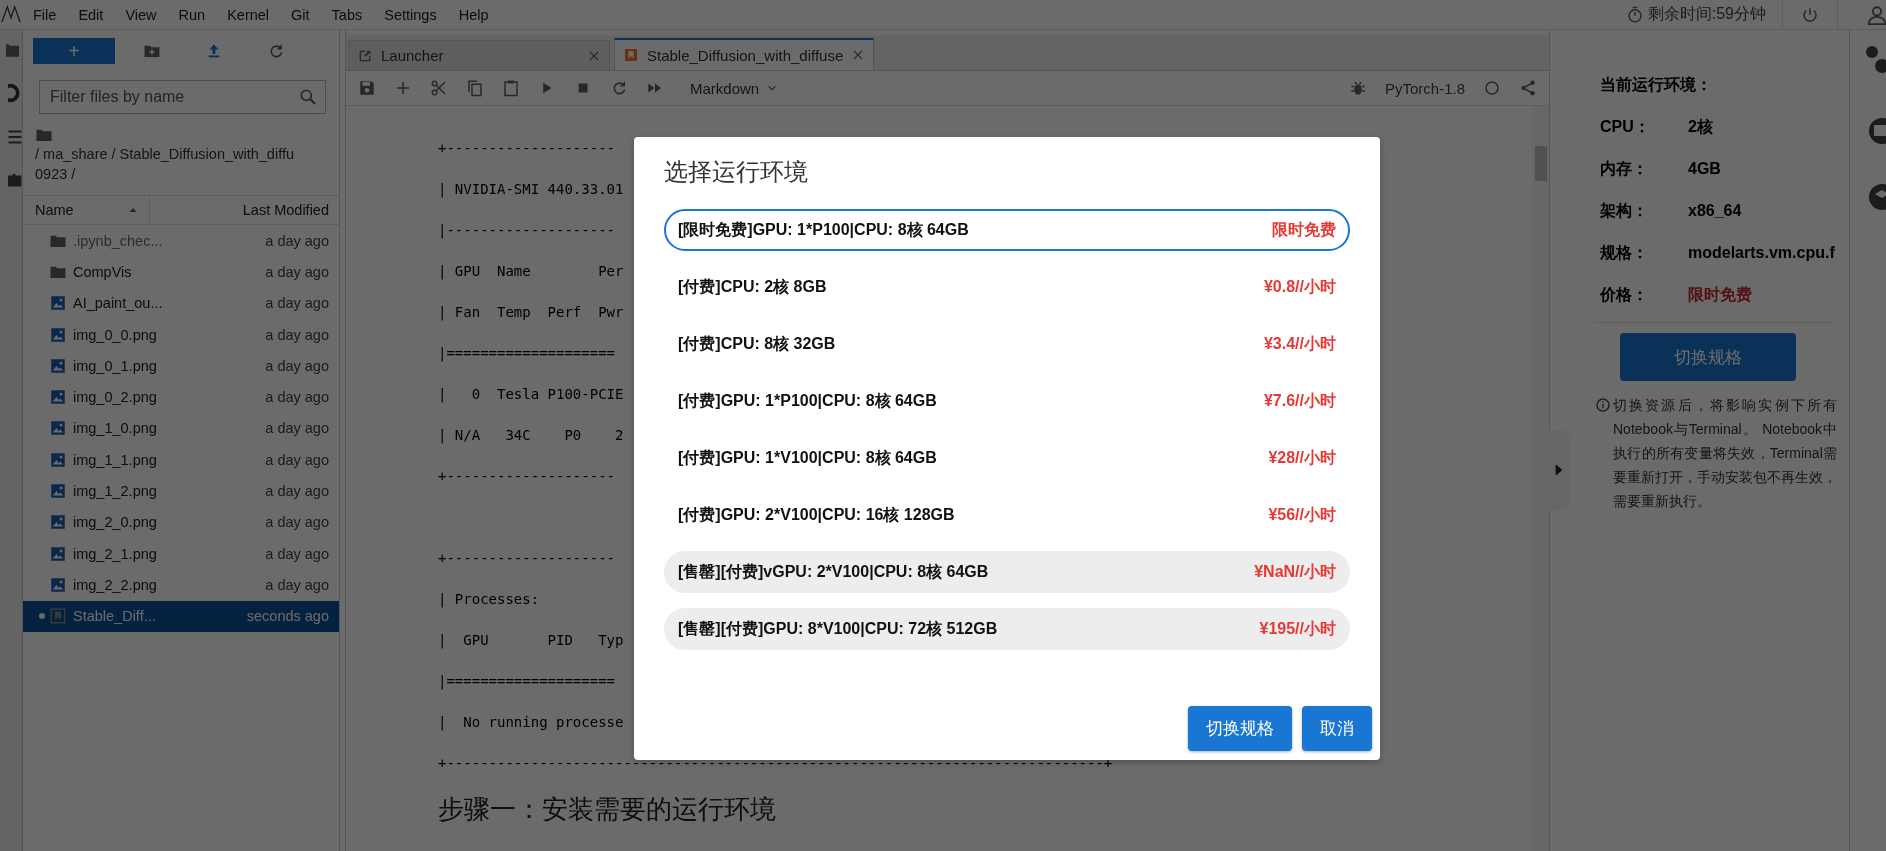  Describe the element at coordinates (347, 14) in the screenshot. I see `menu-item: Tabs` at that location.